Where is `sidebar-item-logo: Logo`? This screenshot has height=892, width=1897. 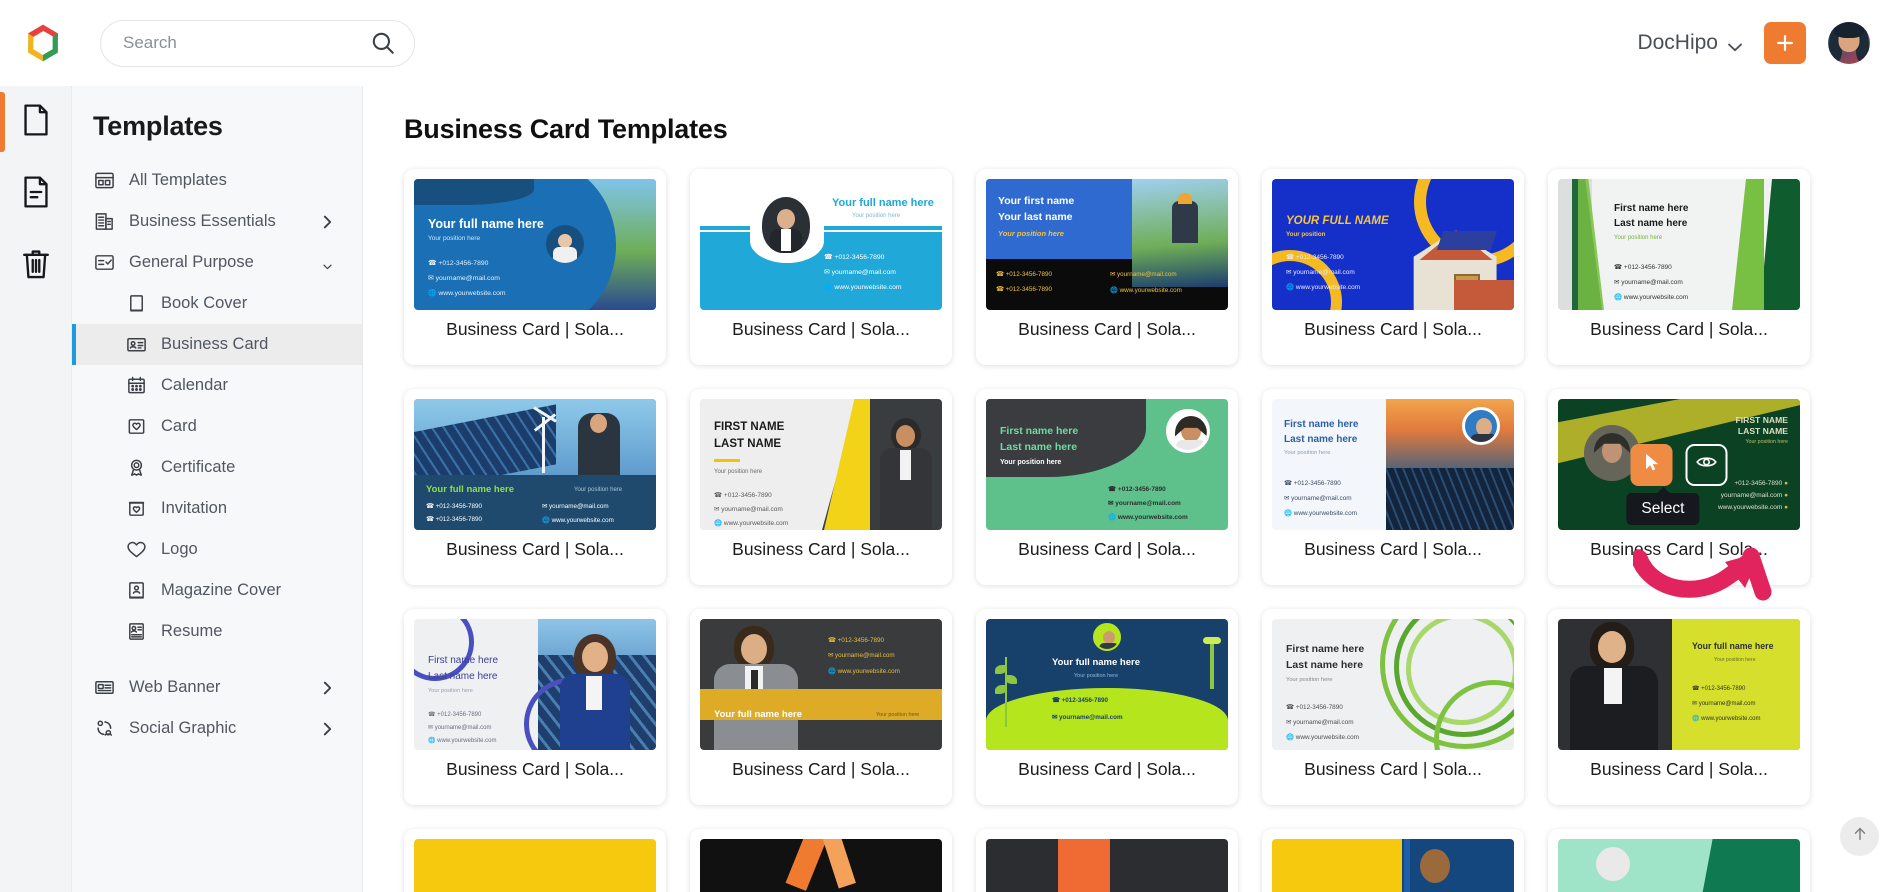
sidebar-item-logo: Logo is located at coordinates (217, 549).